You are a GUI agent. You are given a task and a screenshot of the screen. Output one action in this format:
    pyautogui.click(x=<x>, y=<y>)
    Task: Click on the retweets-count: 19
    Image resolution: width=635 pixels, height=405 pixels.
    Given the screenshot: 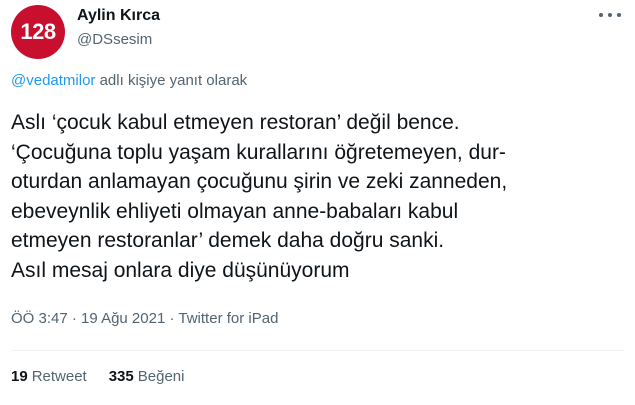 What is the action you would take?
    pyautogui.click(x=19, y=376)
    